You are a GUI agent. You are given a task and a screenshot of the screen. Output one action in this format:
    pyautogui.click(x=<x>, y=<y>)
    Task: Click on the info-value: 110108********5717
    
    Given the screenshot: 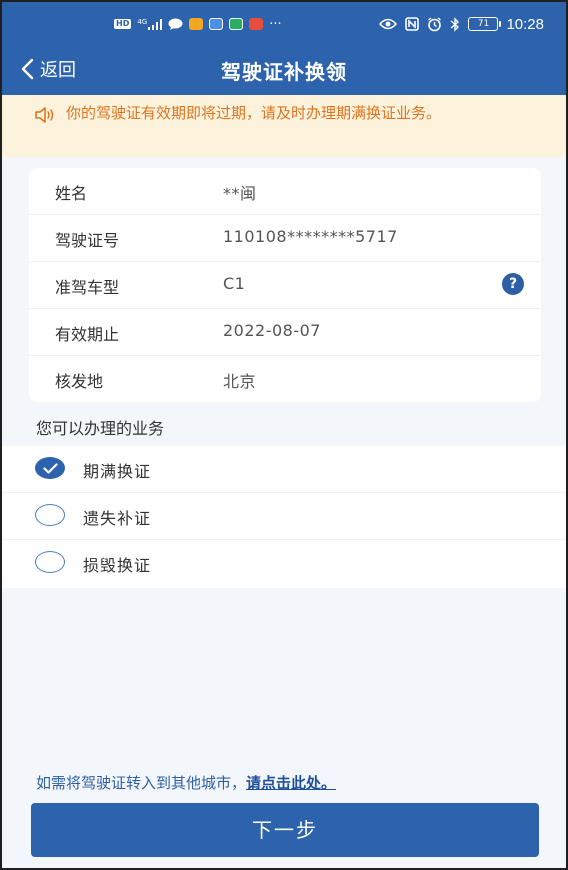 What is the action you would take?
    pyautogui.click(x=310, y=236)
    